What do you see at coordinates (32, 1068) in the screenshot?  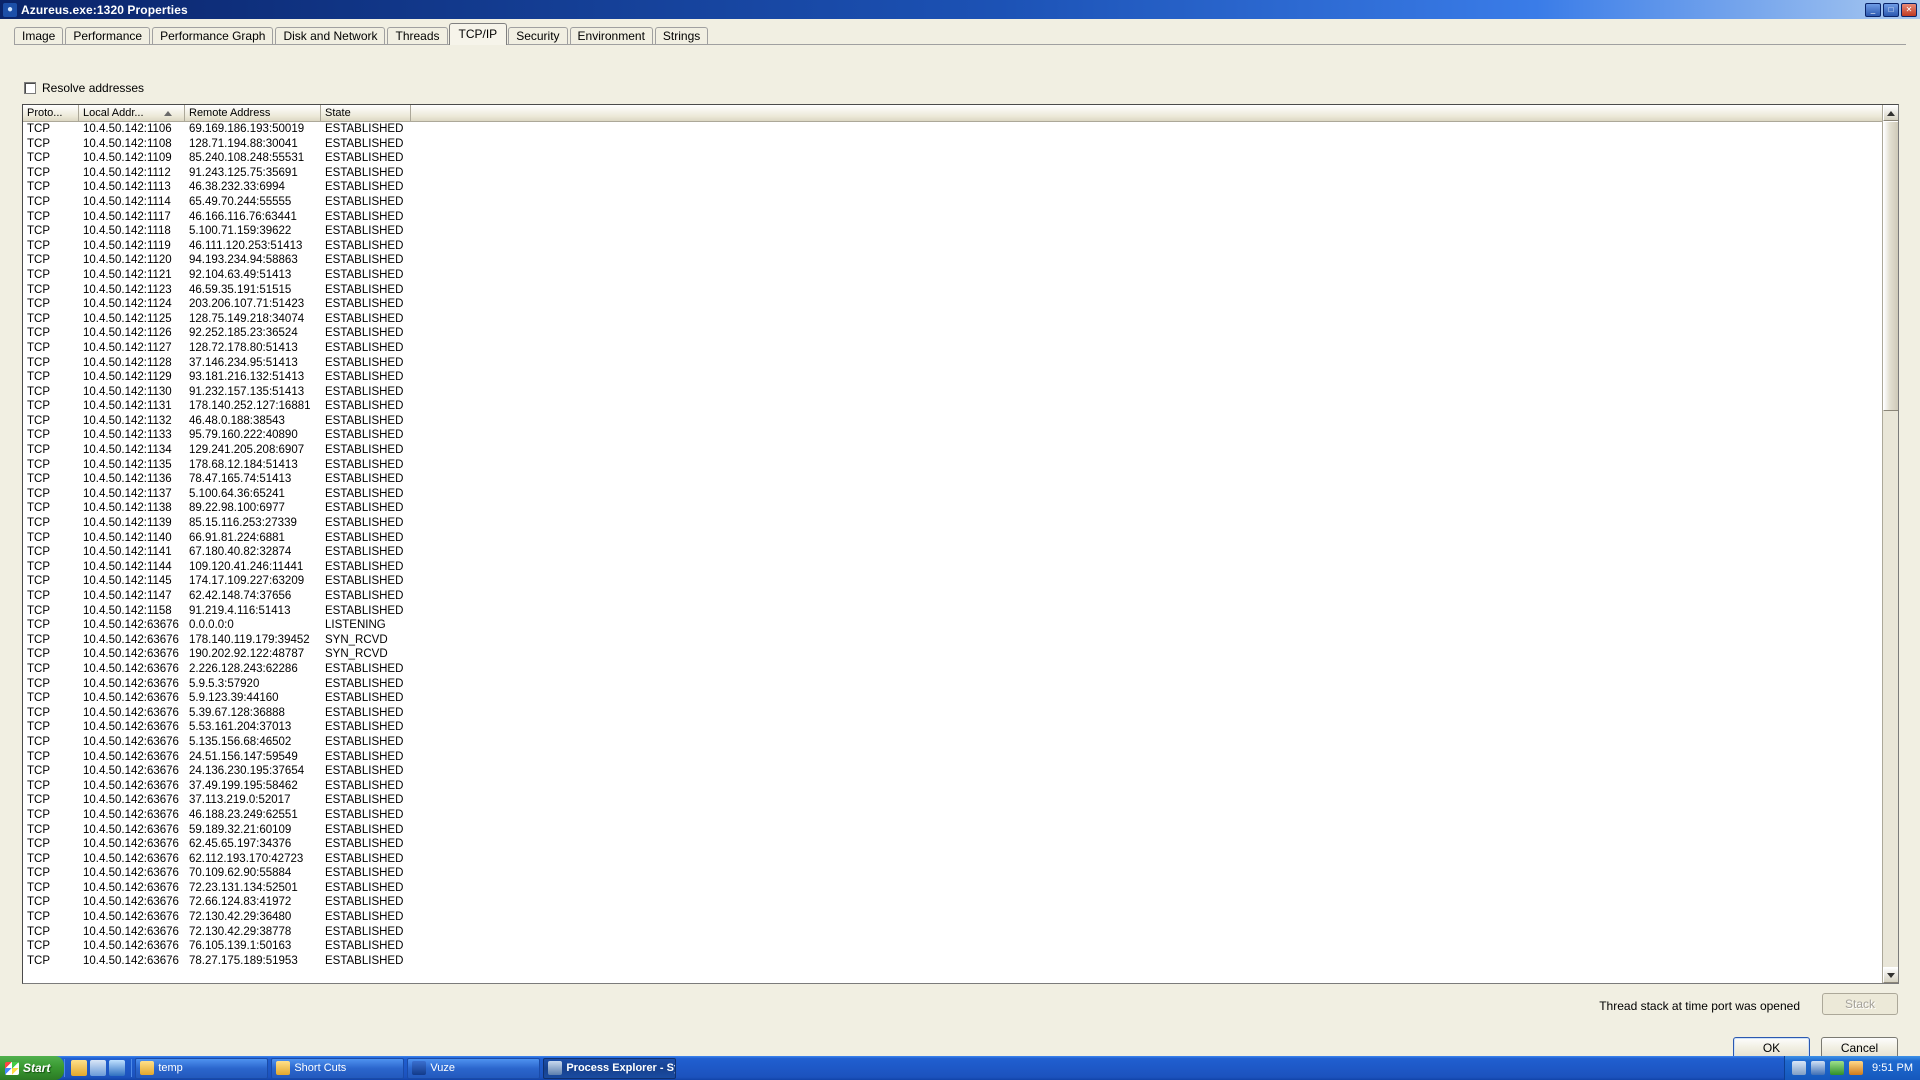 I see `start-button: Start` at bounding box center [32, 1068].